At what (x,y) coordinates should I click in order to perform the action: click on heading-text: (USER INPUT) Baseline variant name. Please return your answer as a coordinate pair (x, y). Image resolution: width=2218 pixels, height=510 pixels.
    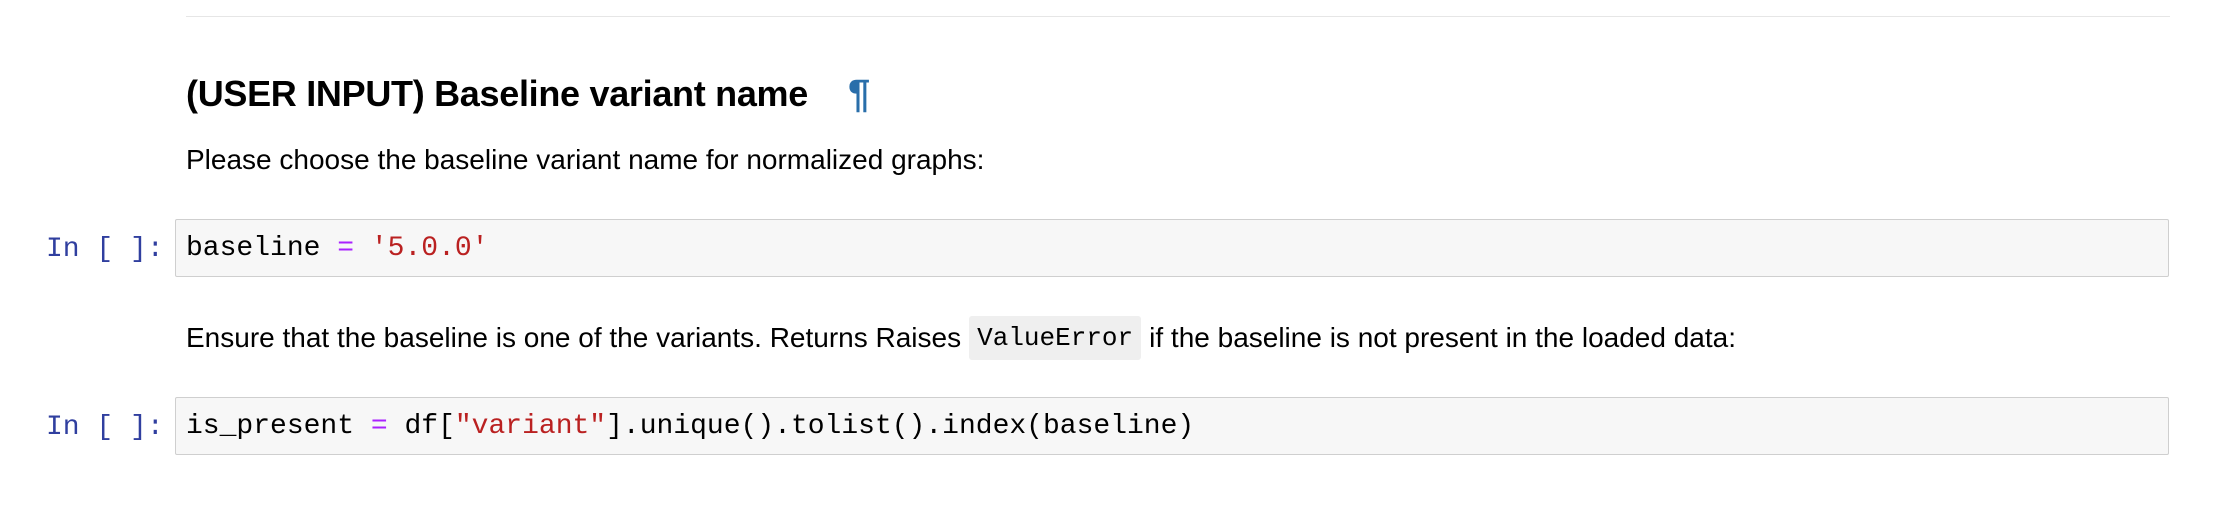
    Looking at the image, I should click on (497, 93).